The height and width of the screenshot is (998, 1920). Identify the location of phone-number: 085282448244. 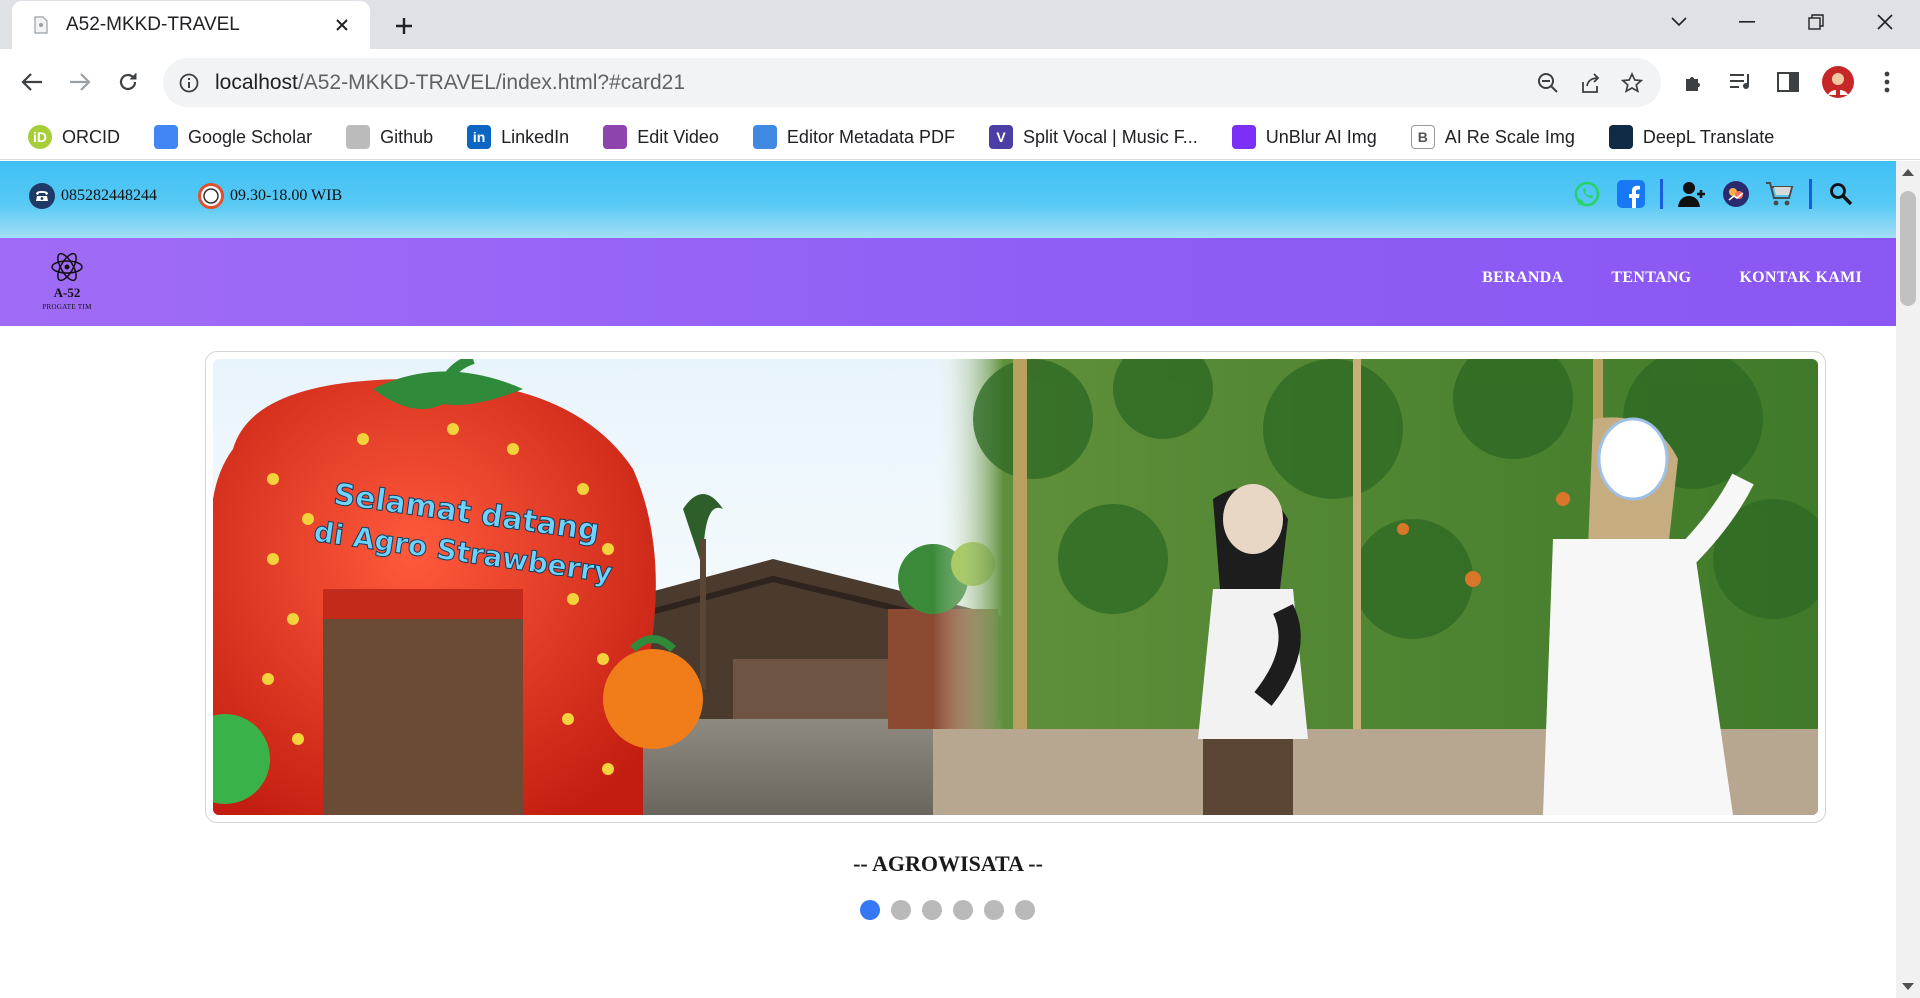
(109, 195).